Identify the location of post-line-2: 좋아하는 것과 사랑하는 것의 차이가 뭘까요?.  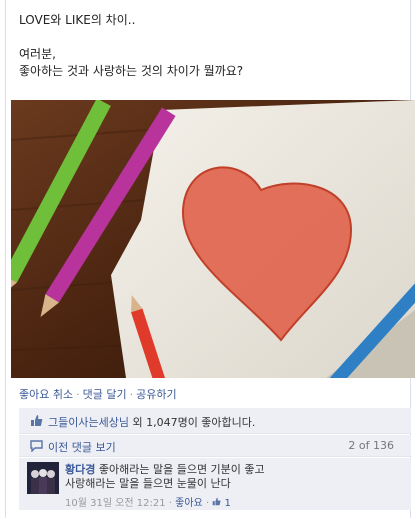
(131, 71).